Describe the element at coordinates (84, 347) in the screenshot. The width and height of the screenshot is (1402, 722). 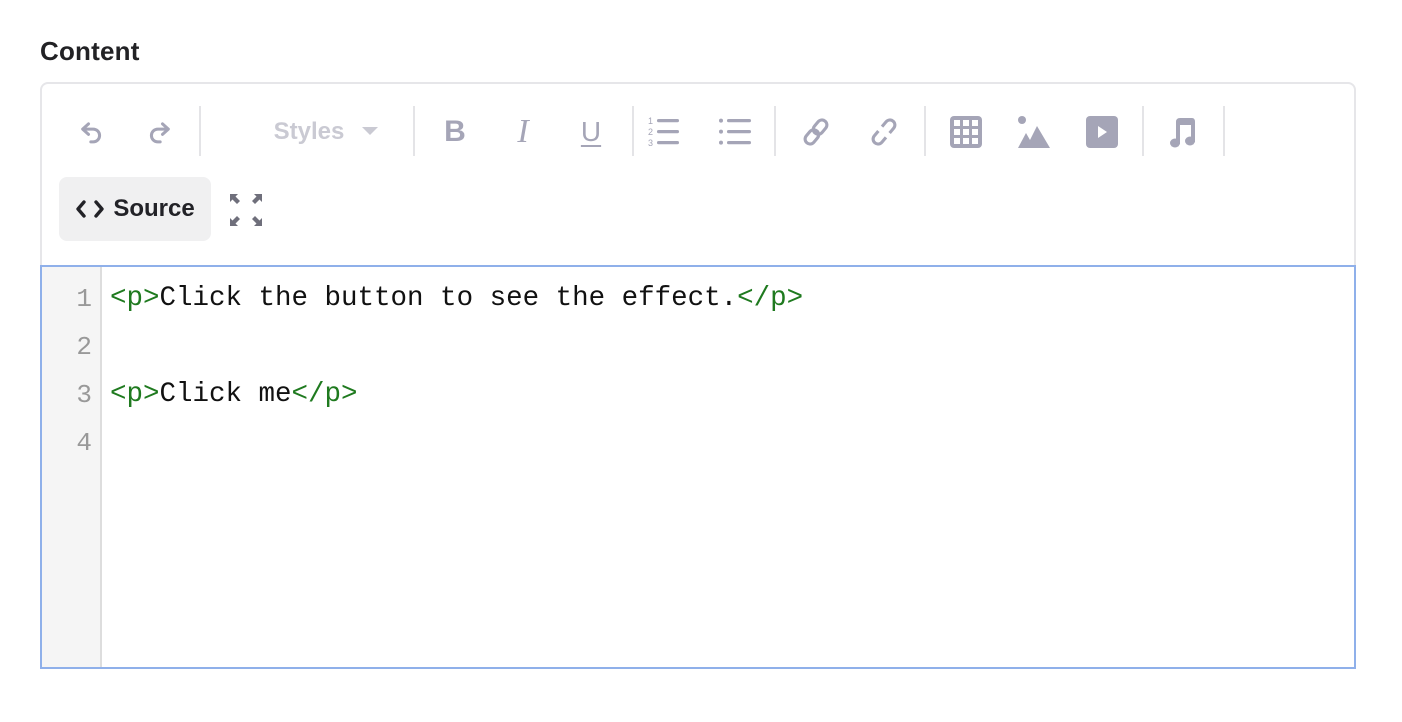
I see `line-number: 2` at that location.